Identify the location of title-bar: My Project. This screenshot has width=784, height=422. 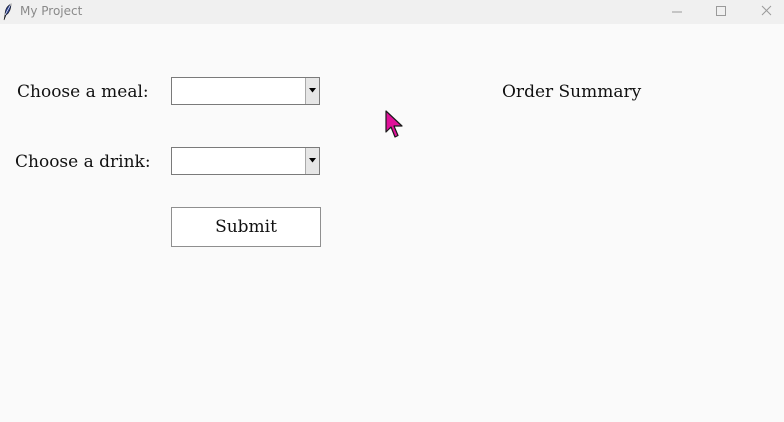
(392, 12).